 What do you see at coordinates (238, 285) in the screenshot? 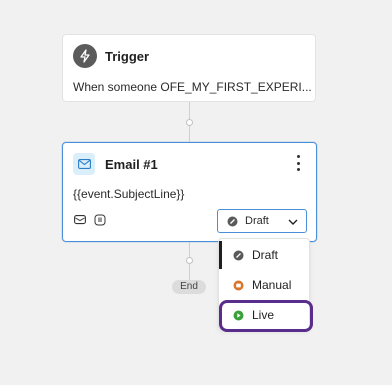
I see `manual-status-icon` at bounding box center [238, 285].